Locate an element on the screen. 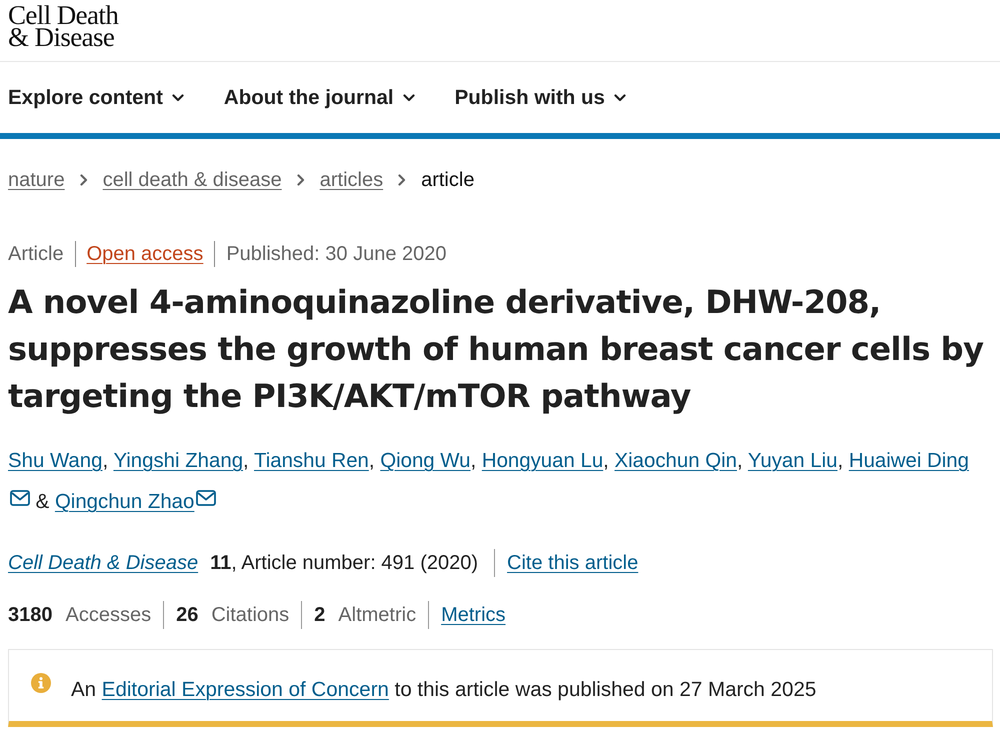 The width and height of the screenshot is (1000, 734). metric-count: 2 is located at coordinates (320, 615).